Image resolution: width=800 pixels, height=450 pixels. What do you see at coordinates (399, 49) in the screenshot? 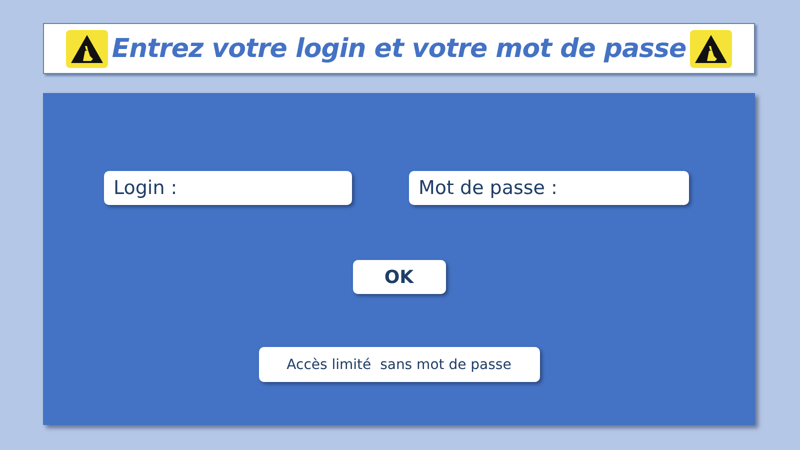
I see `page-title: Entrez votre login et votre mot de passe` at bounding box center [399, 49].